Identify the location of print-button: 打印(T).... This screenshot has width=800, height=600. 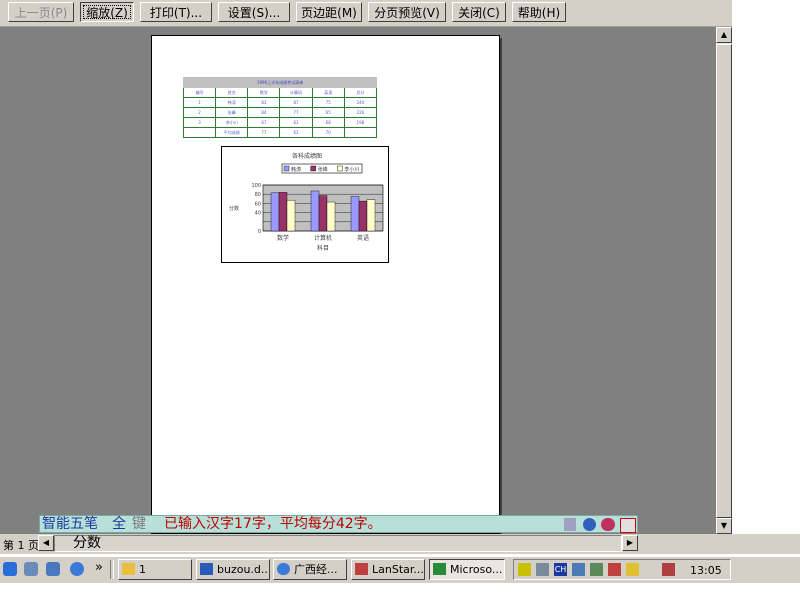
(176, 12).